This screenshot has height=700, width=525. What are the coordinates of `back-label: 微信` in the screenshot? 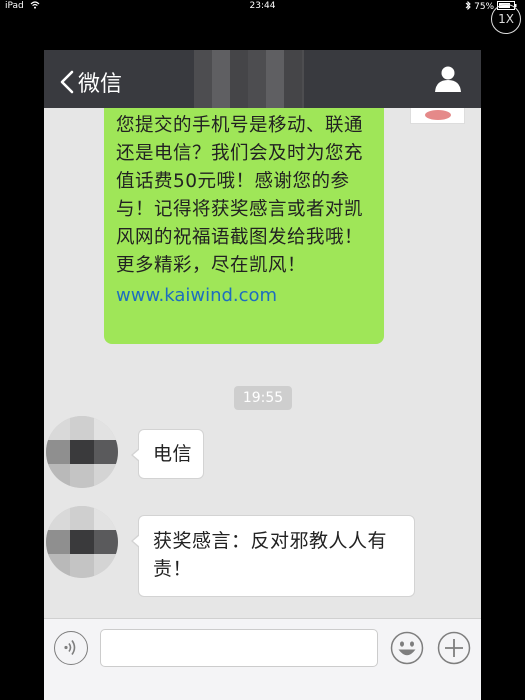 It's located at (100, 84).